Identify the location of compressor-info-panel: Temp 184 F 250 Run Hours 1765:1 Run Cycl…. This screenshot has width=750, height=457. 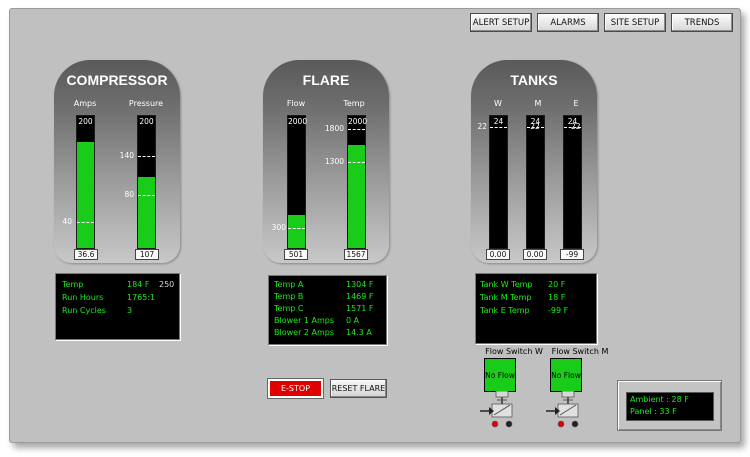
(117, 306).